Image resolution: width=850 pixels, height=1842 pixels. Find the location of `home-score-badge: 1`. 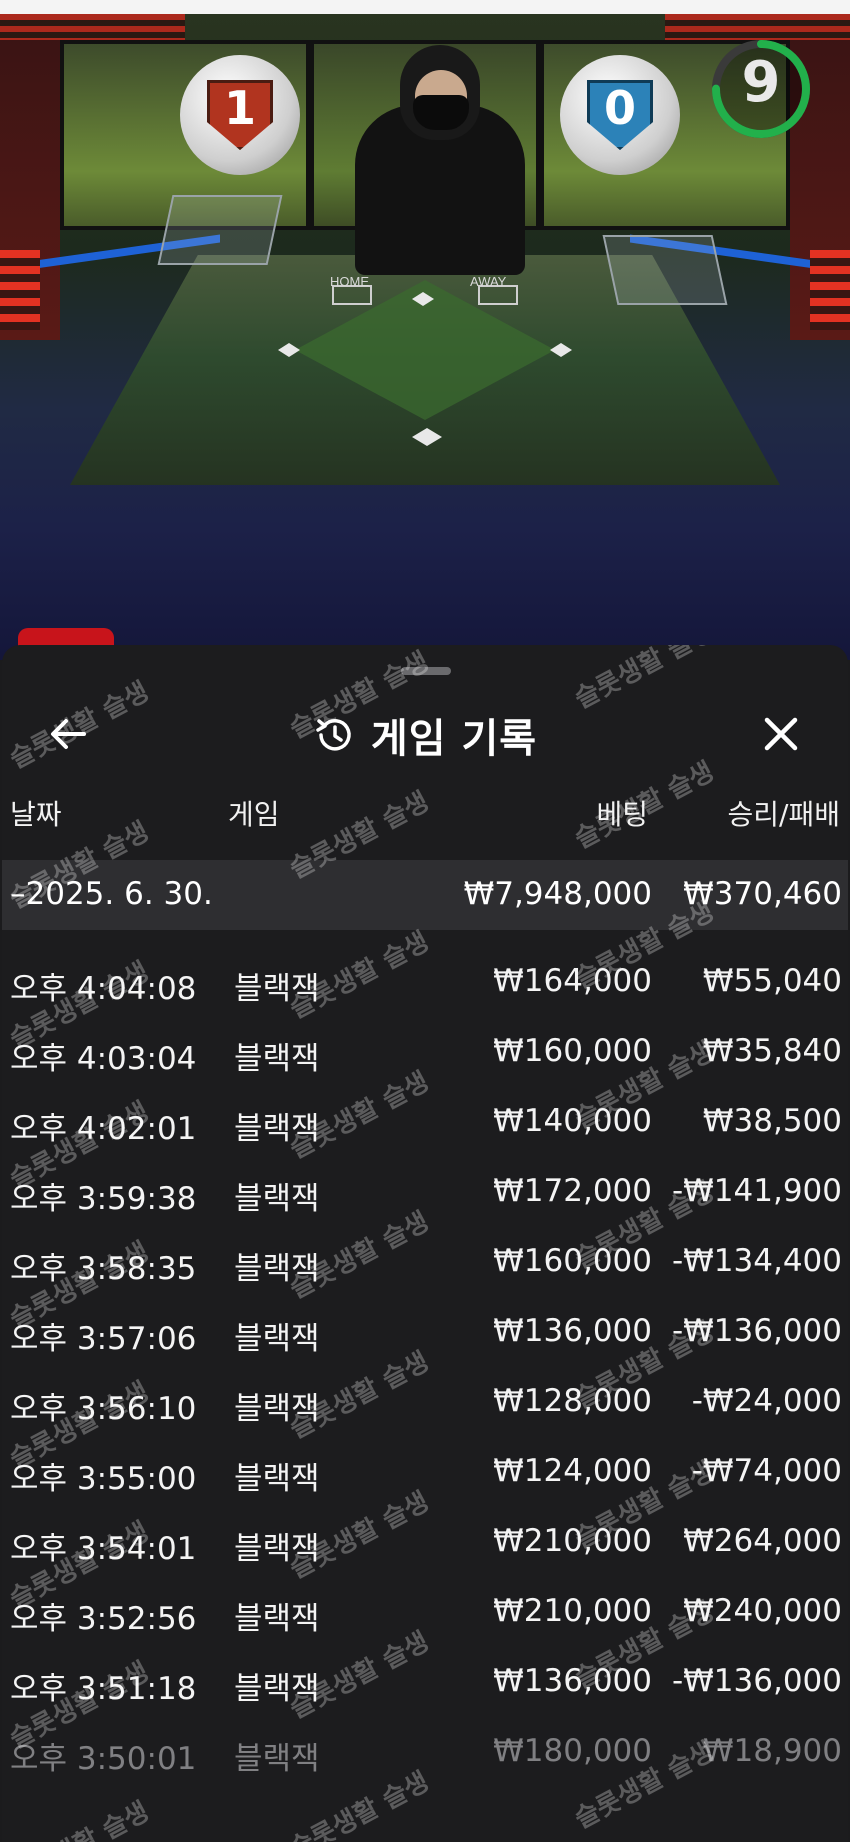

home-score-badge: 1 is located at coordinates (240, 115).